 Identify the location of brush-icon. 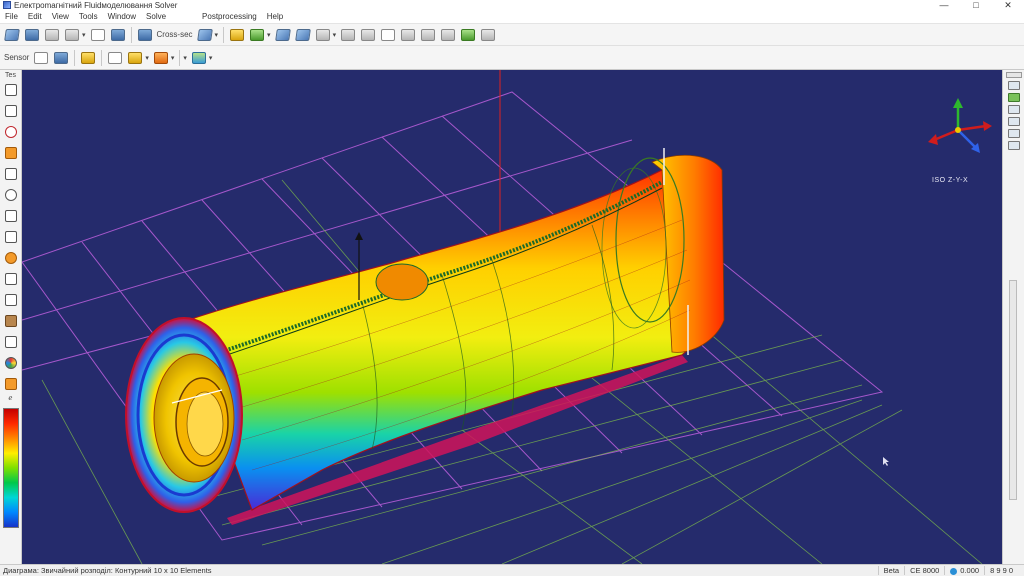
(160, 57).